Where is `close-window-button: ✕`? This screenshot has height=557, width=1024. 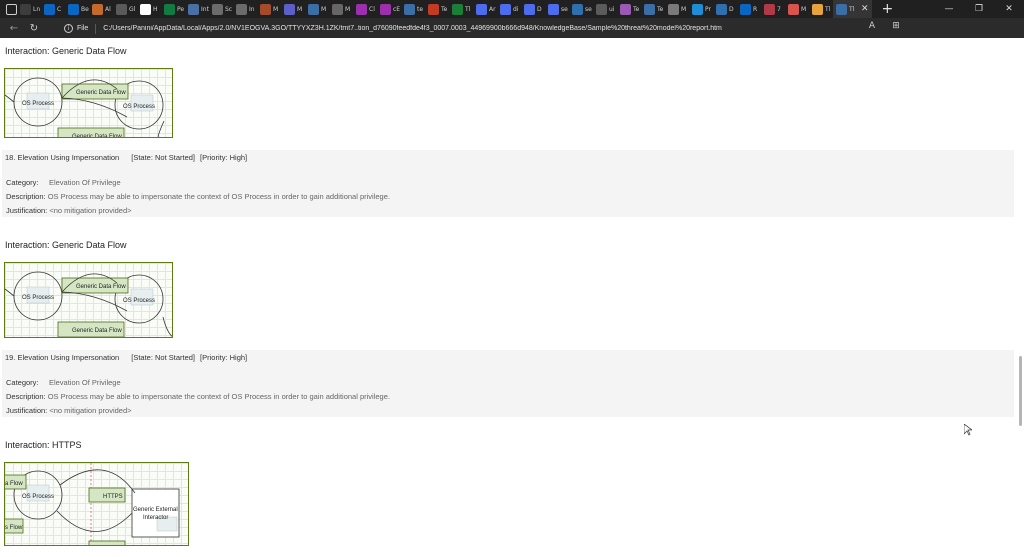
close-window-button: ✕ is located at coordinates (1009, 9).